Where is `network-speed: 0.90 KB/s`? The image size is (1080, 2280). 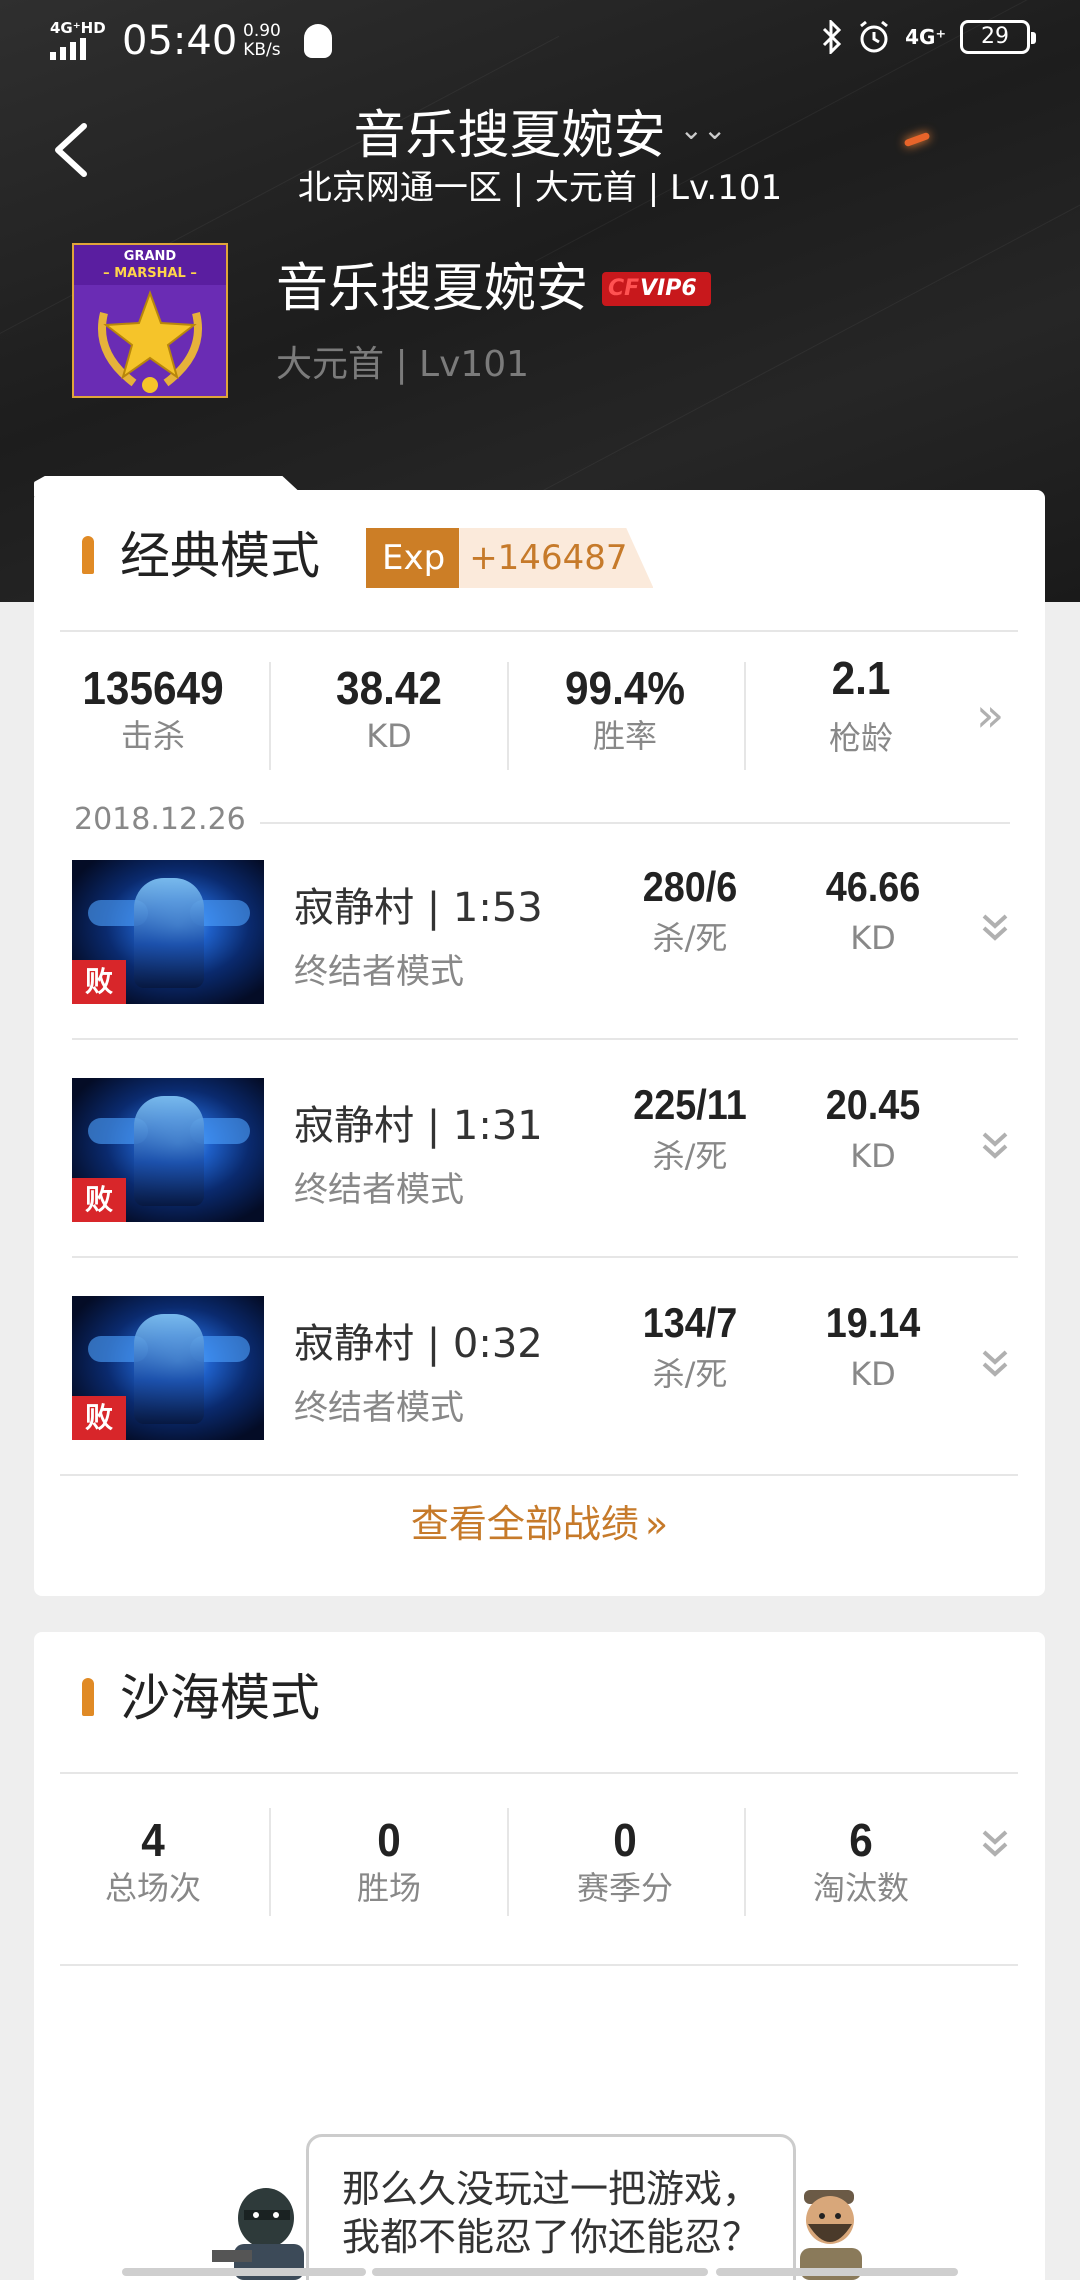
network-speed: 0.90 KB/s is located at coordinates (262, 41).